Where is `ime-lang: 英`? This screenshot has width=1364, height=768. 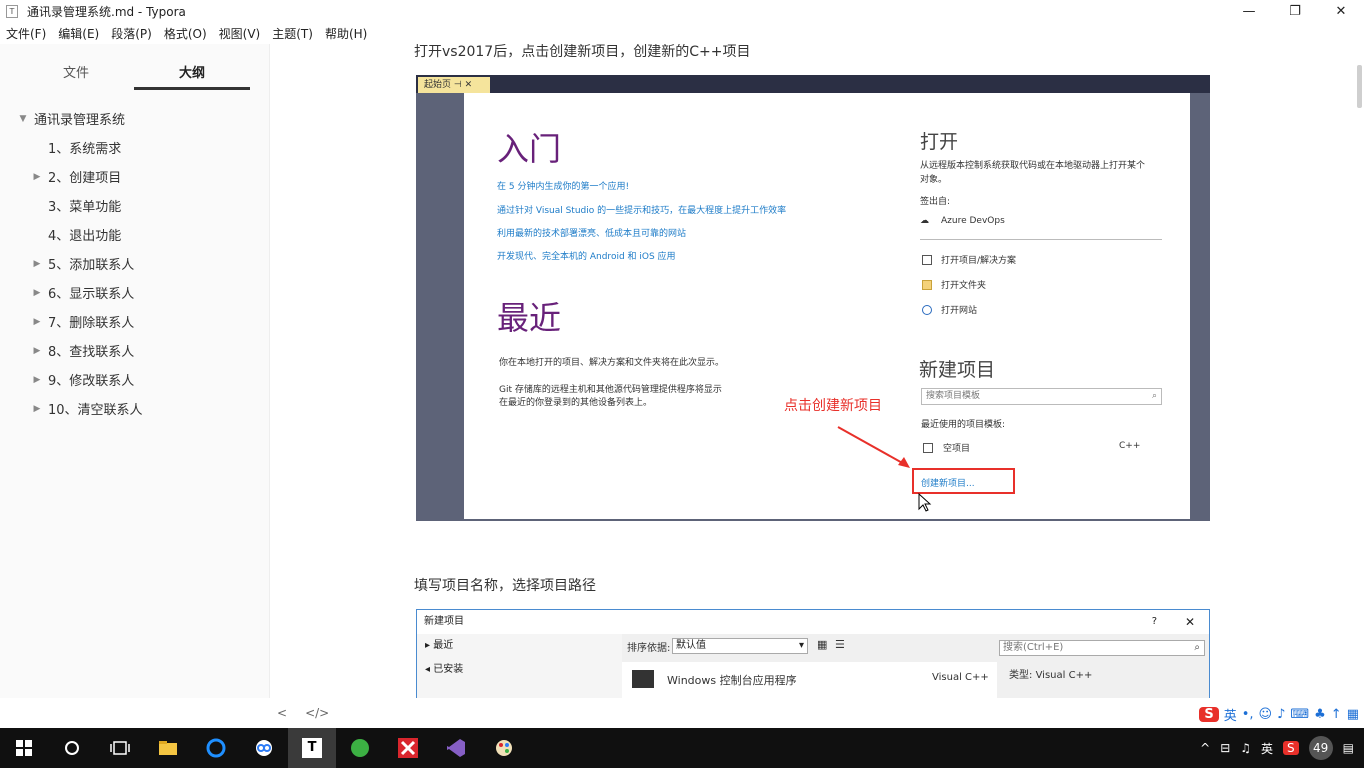
ime-lang: 英 is located at coordinates (1230, 714).